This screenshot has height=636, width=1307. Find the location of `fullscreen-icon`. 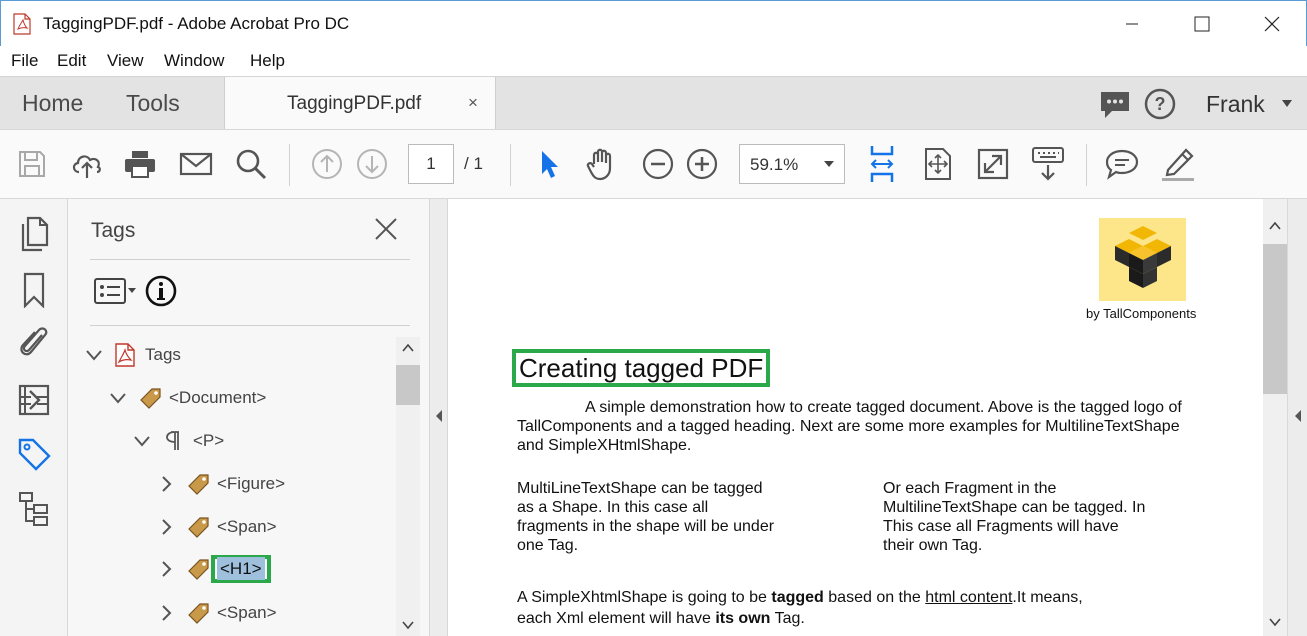

fullscreen-icon is located at coordinates (993, 164).